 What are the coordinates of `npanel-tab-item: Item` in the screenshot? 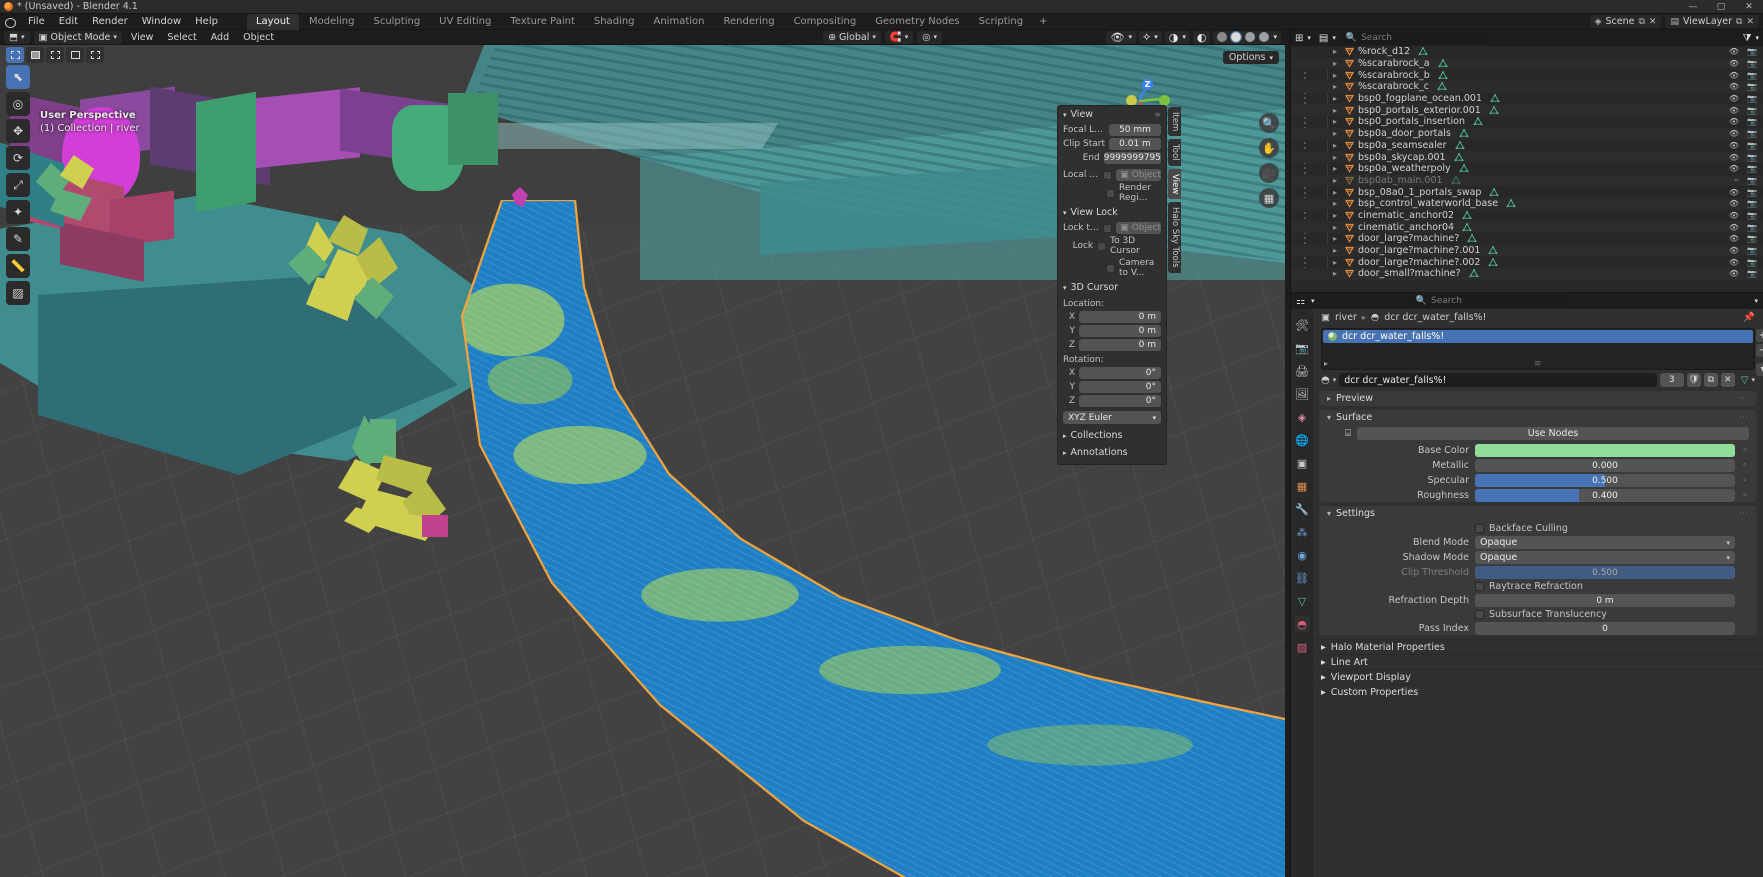 It's located at (1174, 122).